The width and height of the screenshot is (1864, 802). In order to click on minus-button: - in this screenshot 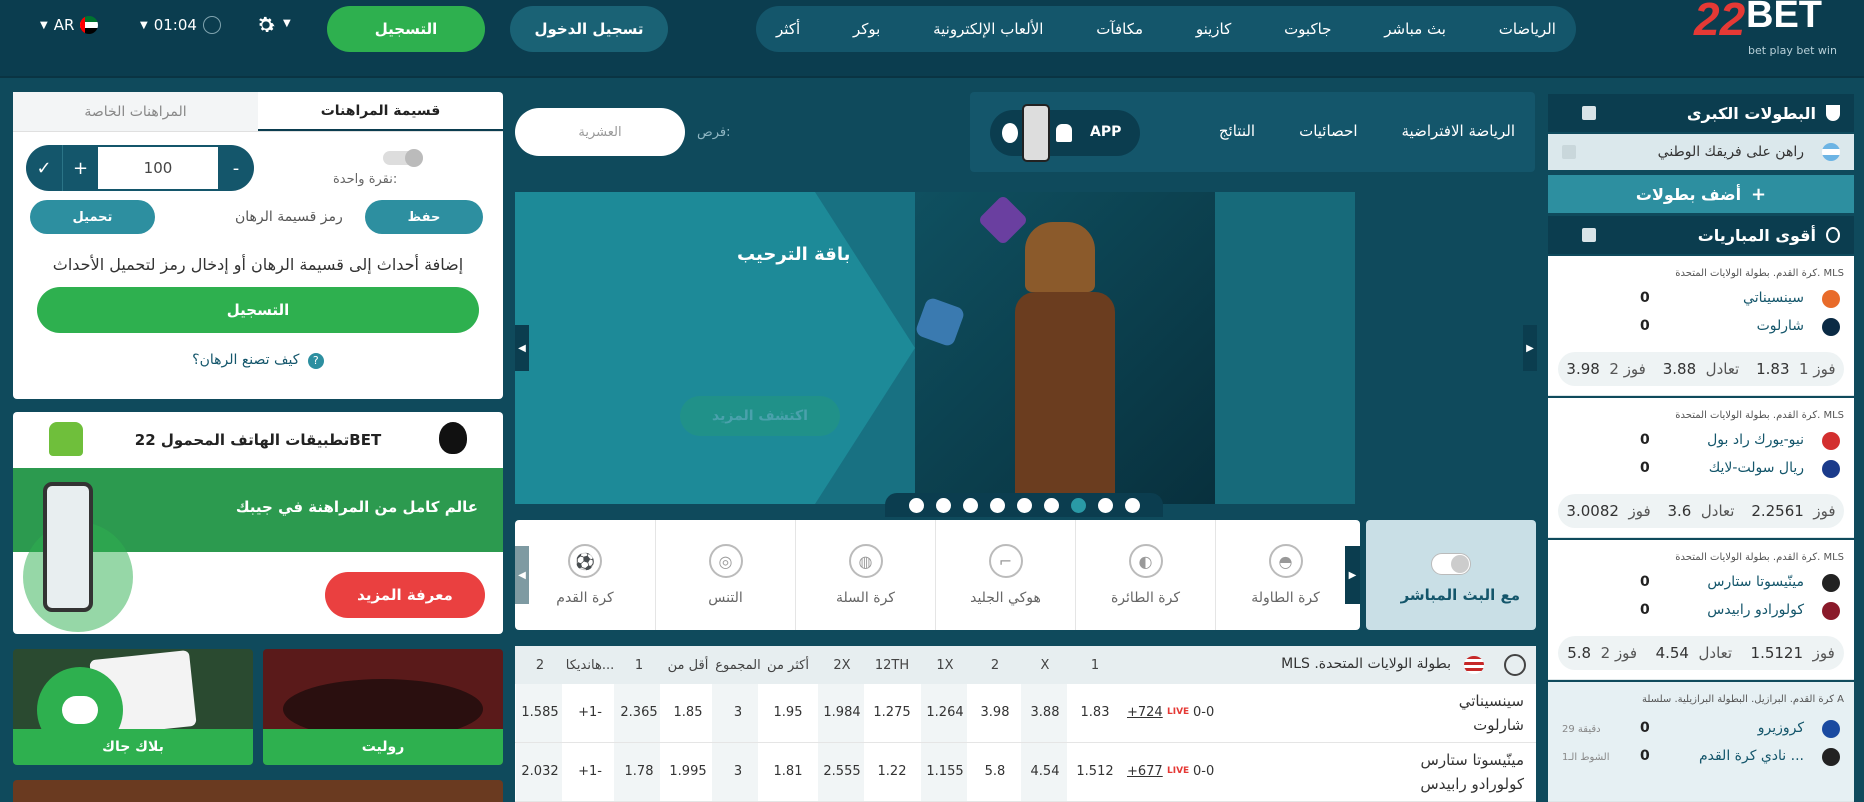, I will do `click(236, 168)`.